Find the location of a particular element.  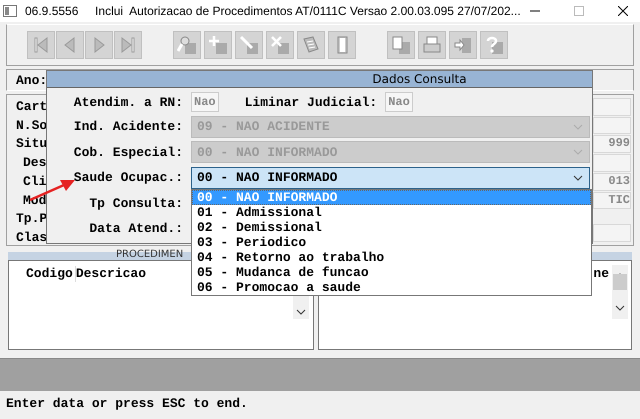

column-header: ne is located at coordinates (601, 274).